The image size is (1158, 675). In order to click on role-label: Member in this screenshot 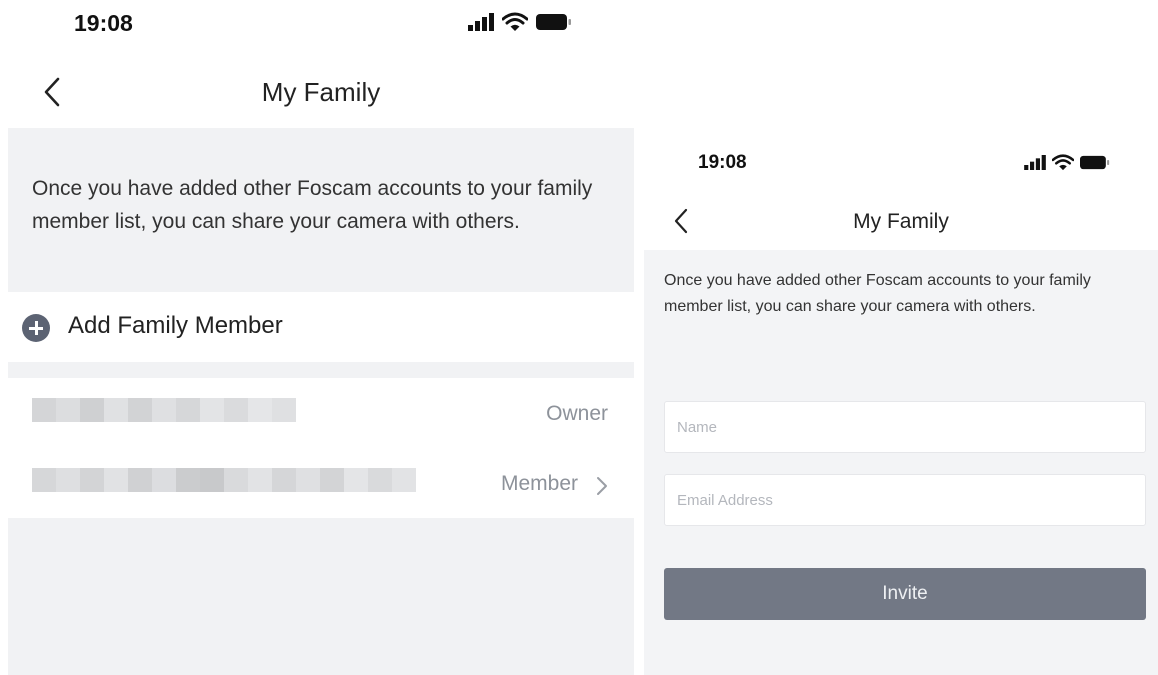, I will do `click(539, 483)`.